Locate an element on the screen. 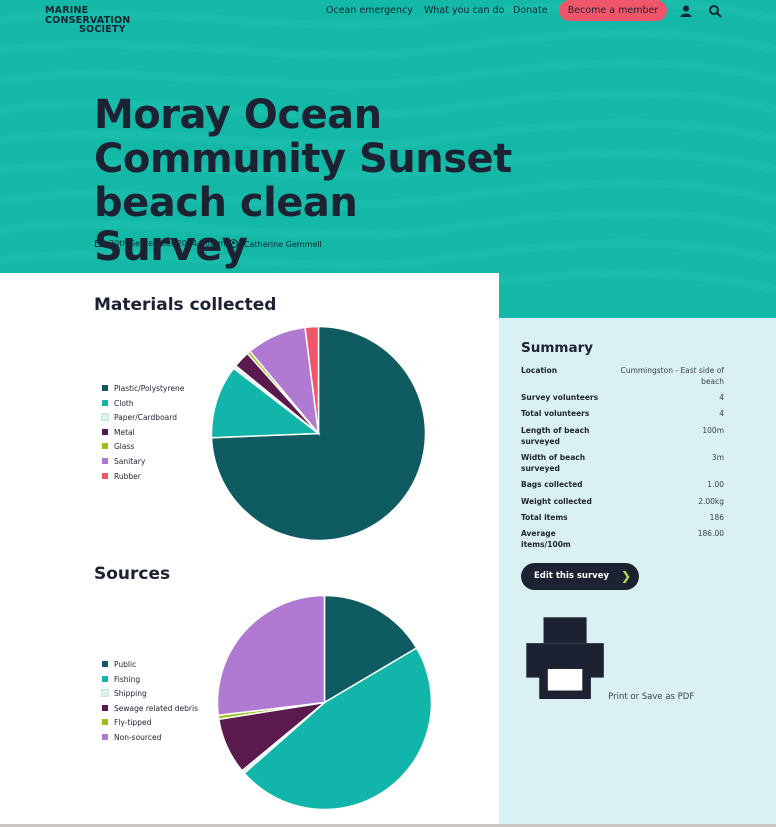  summary-key: Total volunteers is located at coordinates (555, 413).